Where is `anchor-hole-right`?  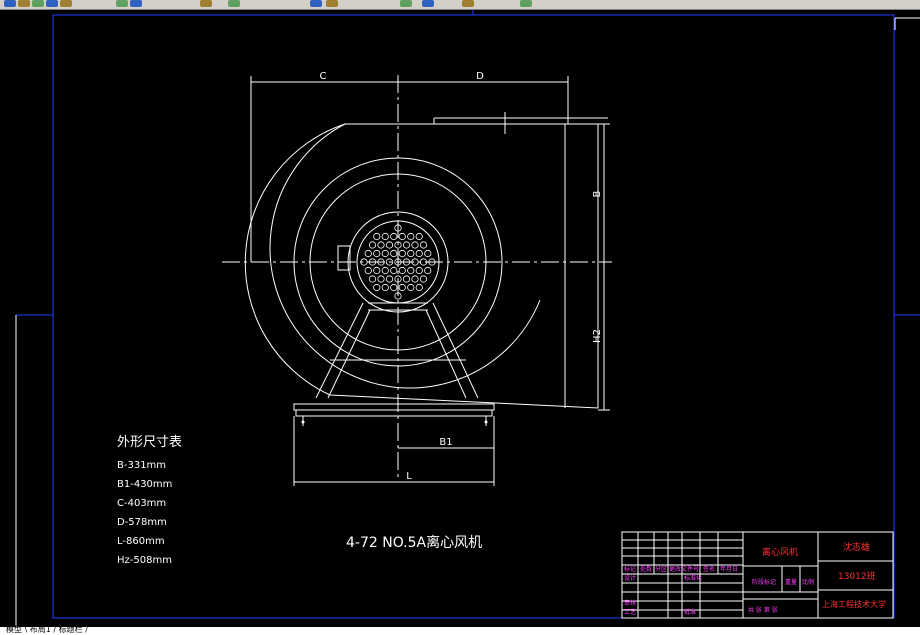
anchor-hole-right is located at coordinates (486, 422).